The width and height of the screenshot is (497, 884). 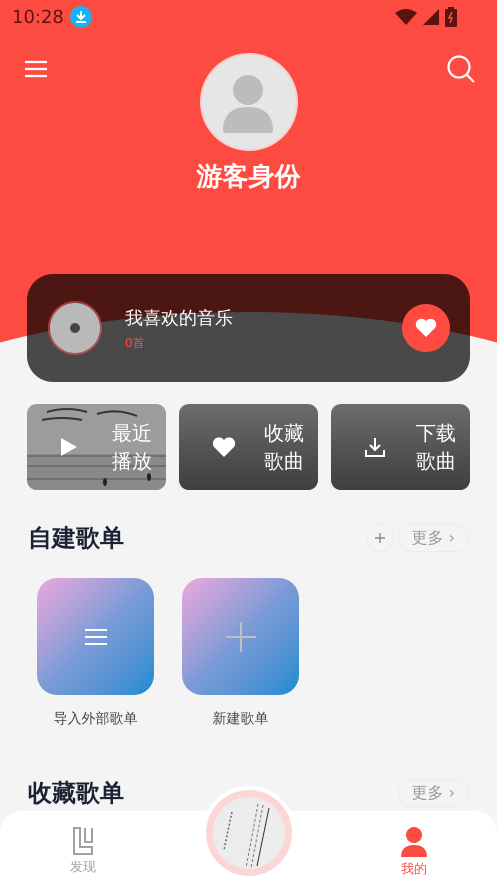 I want to click on signal-icon, so click(x=431, y=17).